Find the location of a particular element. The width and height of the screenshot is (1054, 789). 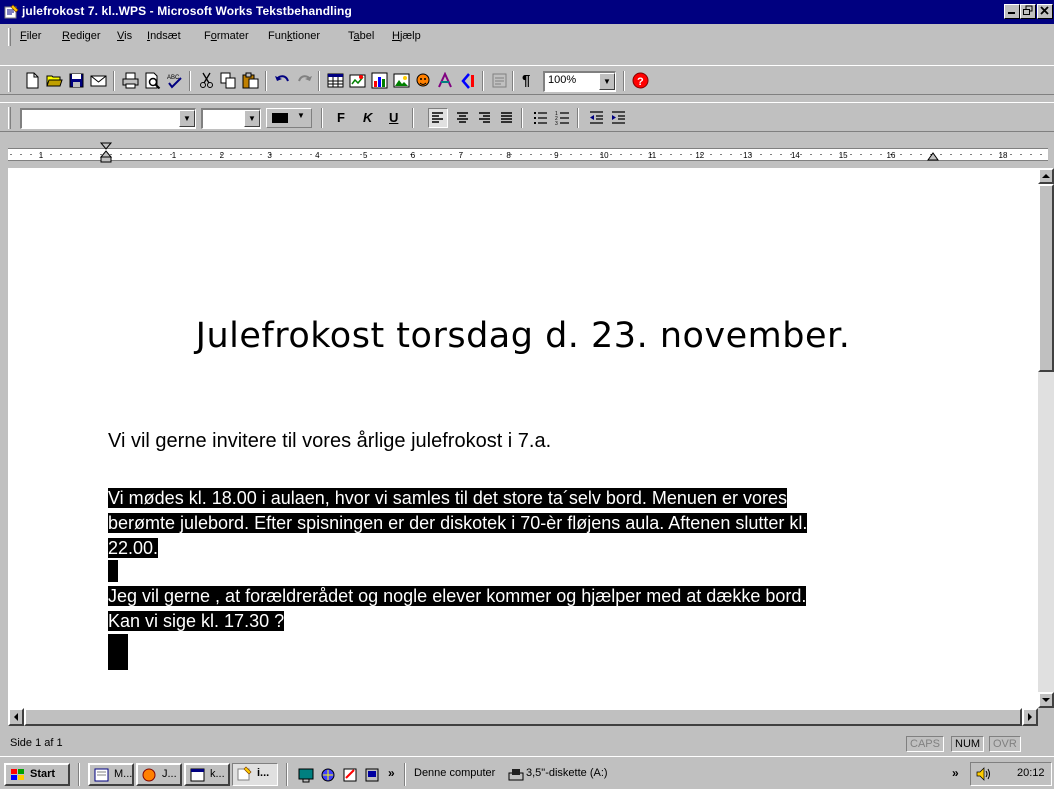

app-icon is located at coordinates (149, 775).